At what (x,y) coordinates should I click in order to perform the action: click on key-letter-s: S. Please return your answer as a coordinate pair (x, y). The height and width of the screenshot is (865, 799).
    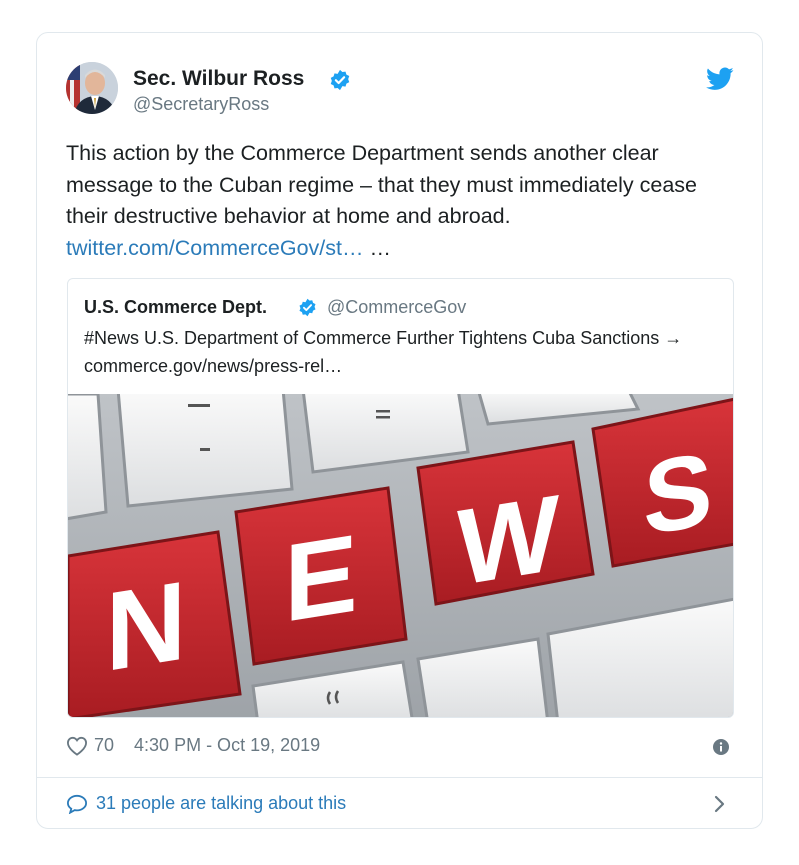
    Looking at the image, I should click on (677, 493).